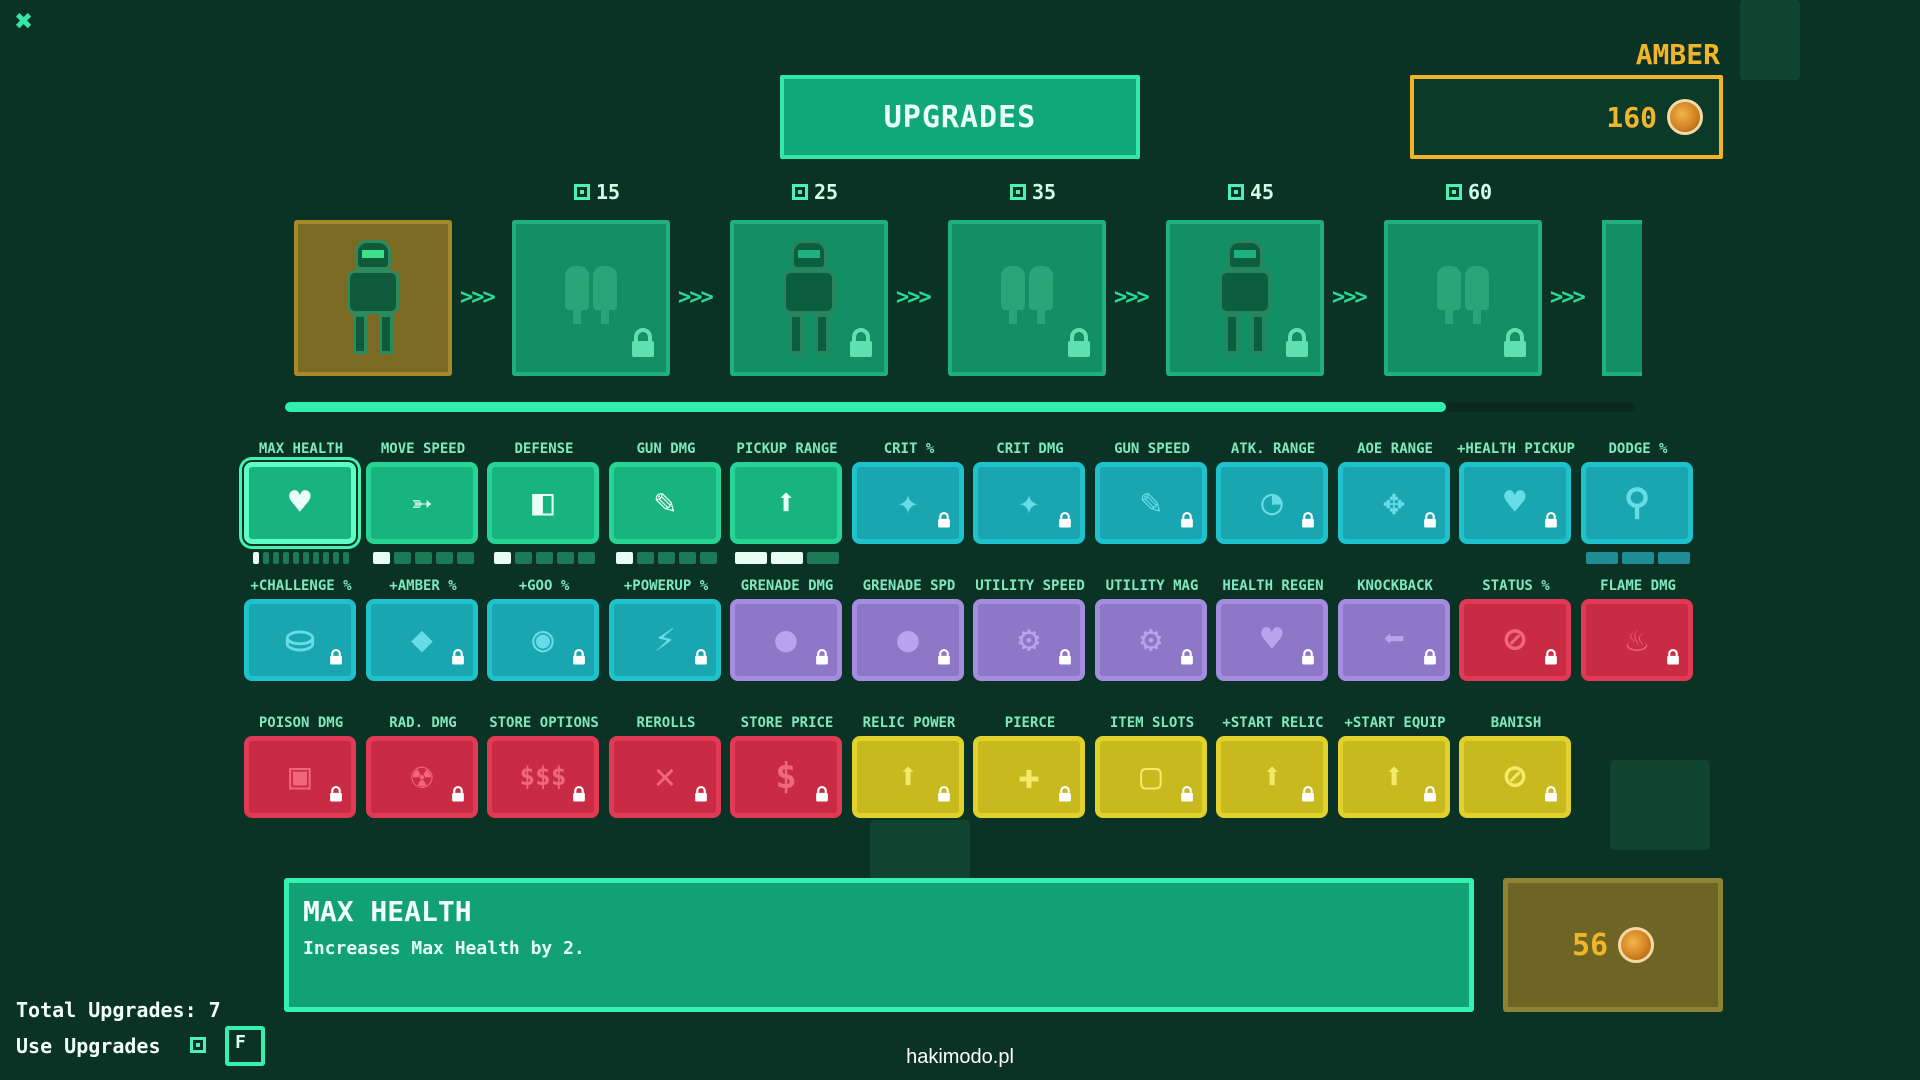  I want to click on upgrade-button: ◧, so click(543, 503).